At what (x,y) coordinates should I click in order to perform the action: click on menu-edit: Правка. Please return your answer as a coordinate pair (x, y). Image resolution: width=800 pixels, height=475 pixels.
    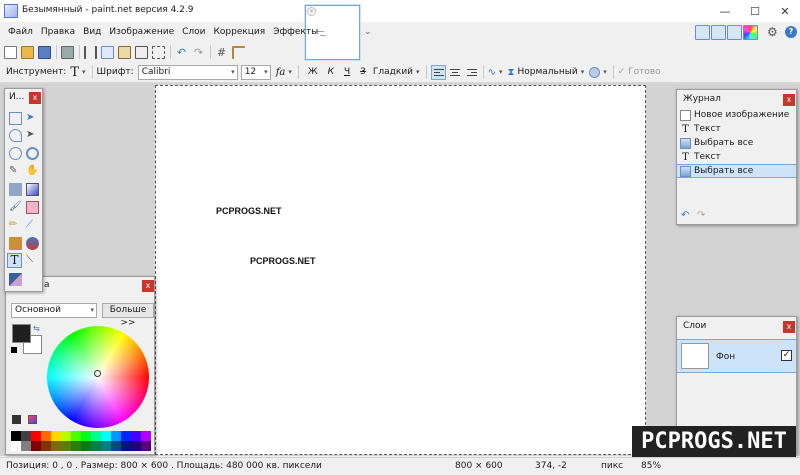
    Looking at the image, I should click on (58, 32).